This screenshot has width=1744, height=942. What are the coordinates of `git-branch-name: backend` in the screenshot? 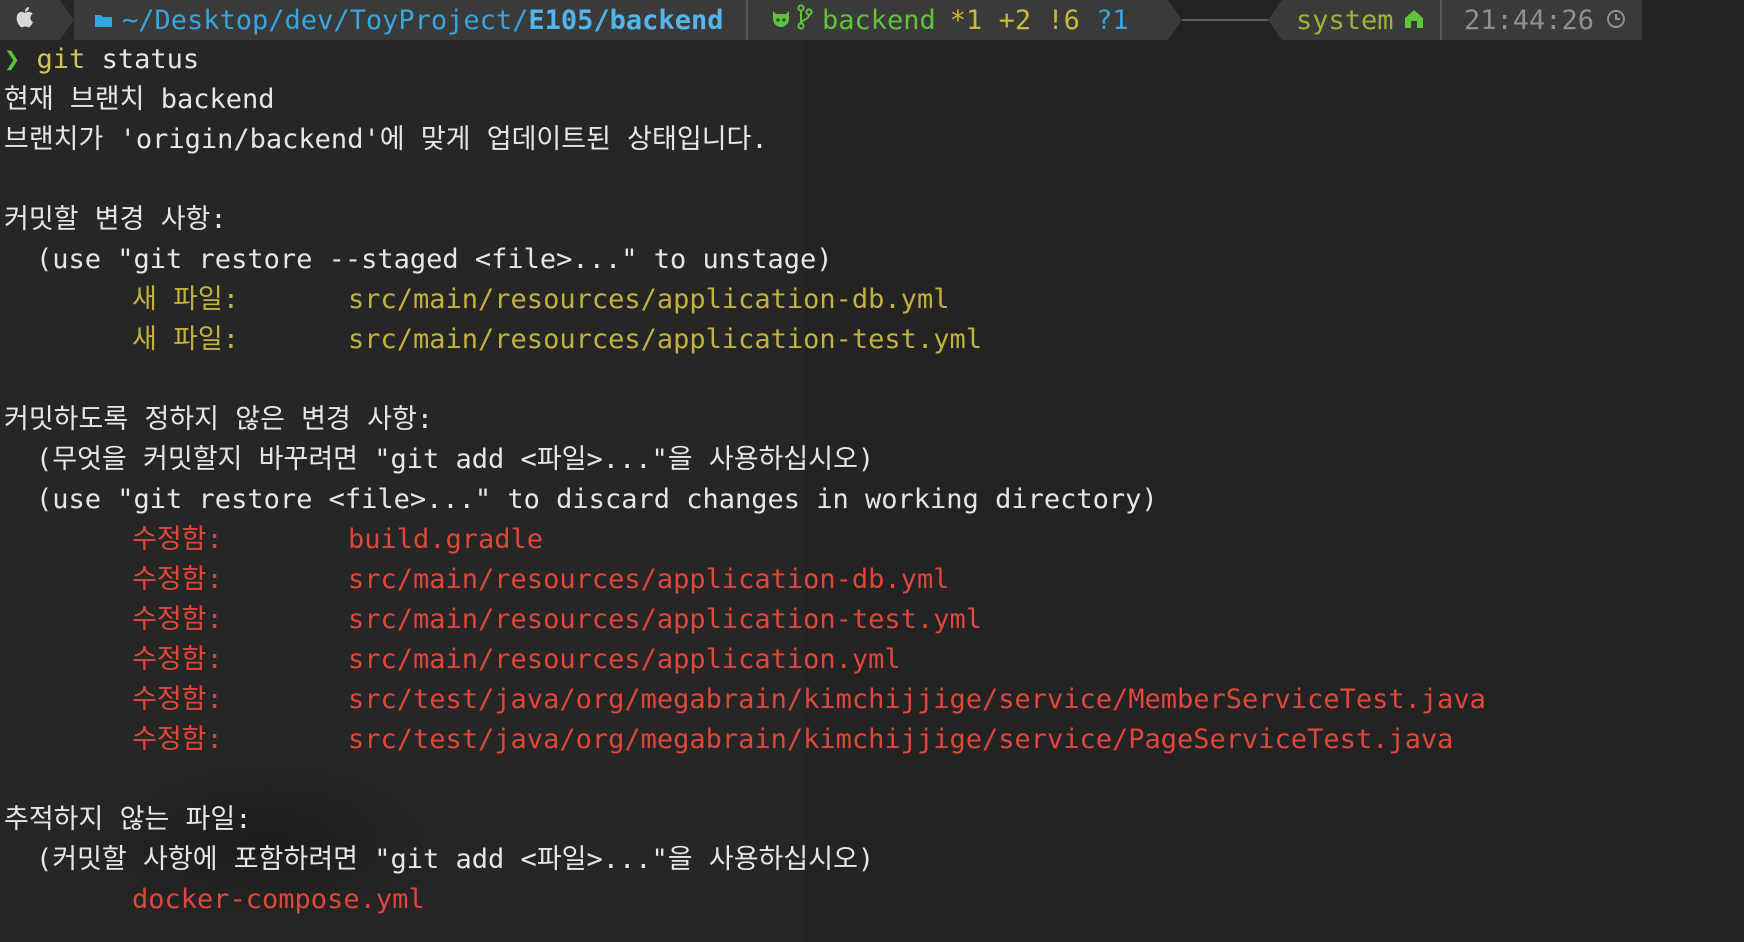 It's located at (879, 20).